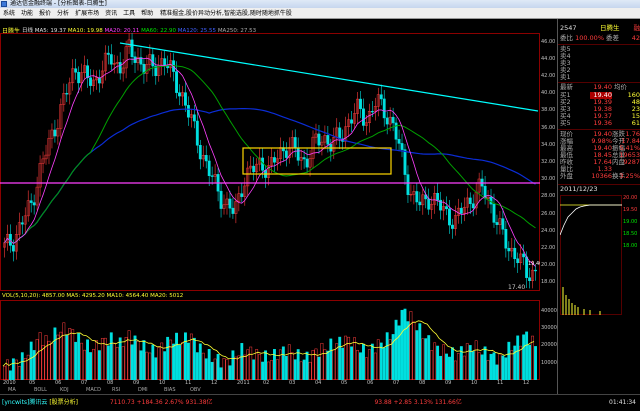 The image size is (640, 411). What do you see at coordinates (111, 13) in the screenshot?
I see `menu-item-info: 资讯` at bounding box center [111, 13].